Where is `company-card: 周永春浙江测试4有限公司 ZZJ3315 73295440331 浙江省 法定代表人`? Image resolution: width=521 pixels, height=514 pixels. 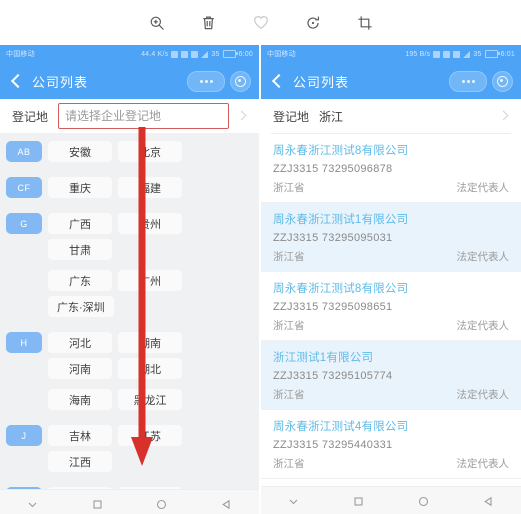
company-card: 周永春浙江测试4有限公司 ZZJ3315 73295440331 浙江省 法定代表人 is located at coordinates (391, 444).